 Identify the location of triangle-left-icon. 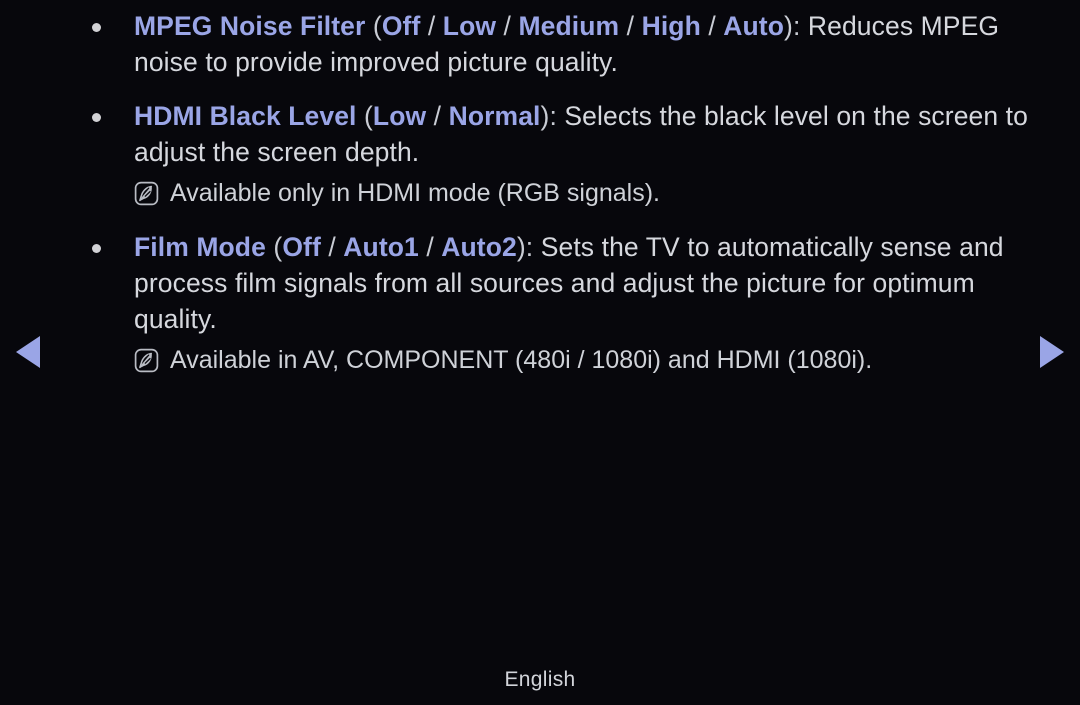
(28, 352).